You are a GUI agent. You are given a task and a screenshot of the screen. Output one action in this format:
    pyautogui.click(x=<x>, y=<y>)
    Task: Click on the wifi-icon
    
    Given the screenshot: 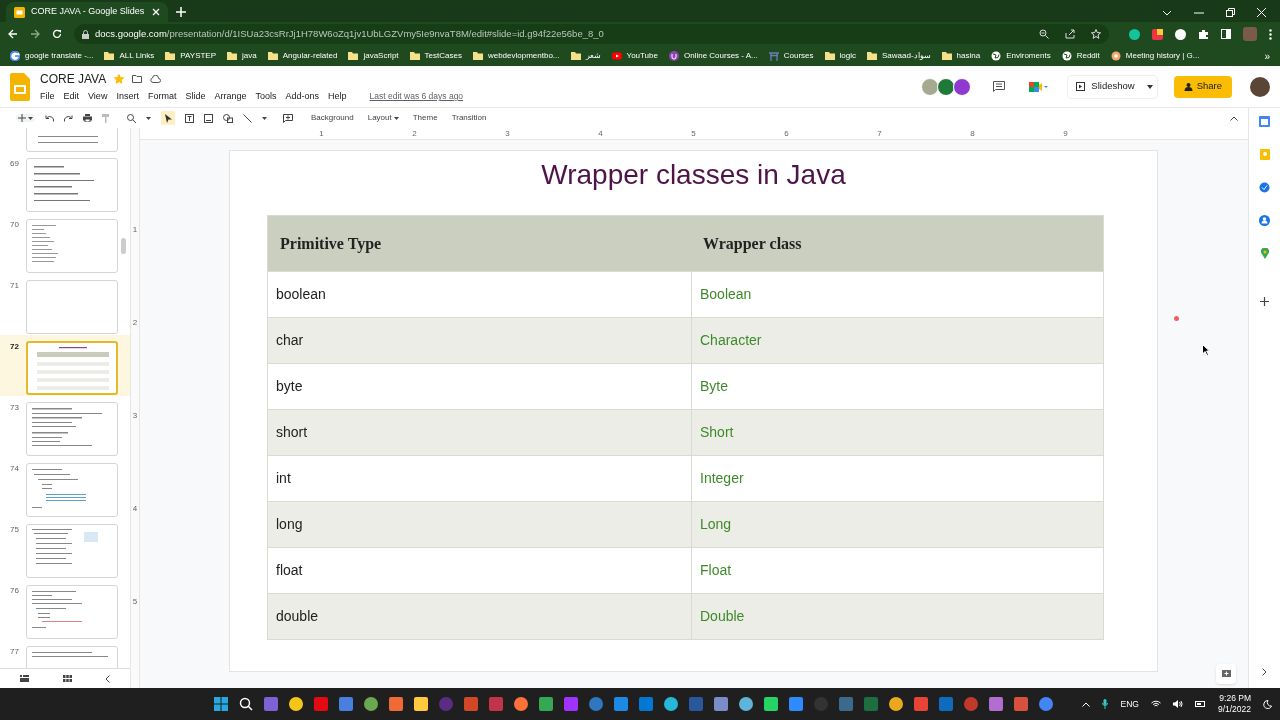 What is the action you would take?
    pyautogui.click(x=1155, y=704)
    